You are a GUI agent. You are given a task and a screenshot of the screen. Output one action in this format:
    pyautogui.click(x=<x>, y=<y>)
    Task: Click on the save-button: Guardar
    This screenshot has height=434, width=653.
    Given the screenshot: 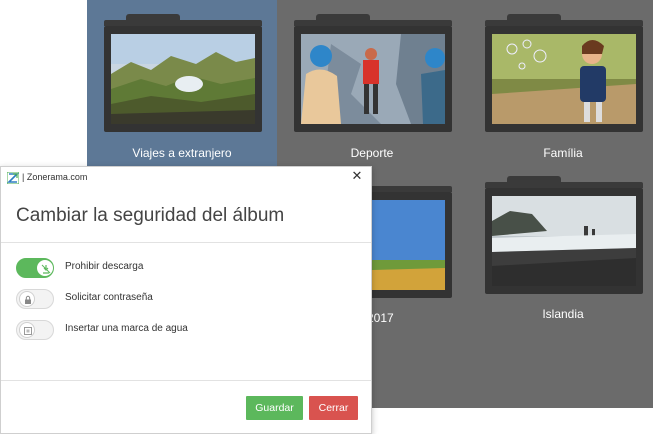 What is the action you would take?
    pyautogui.click(x=274, y=408)
    